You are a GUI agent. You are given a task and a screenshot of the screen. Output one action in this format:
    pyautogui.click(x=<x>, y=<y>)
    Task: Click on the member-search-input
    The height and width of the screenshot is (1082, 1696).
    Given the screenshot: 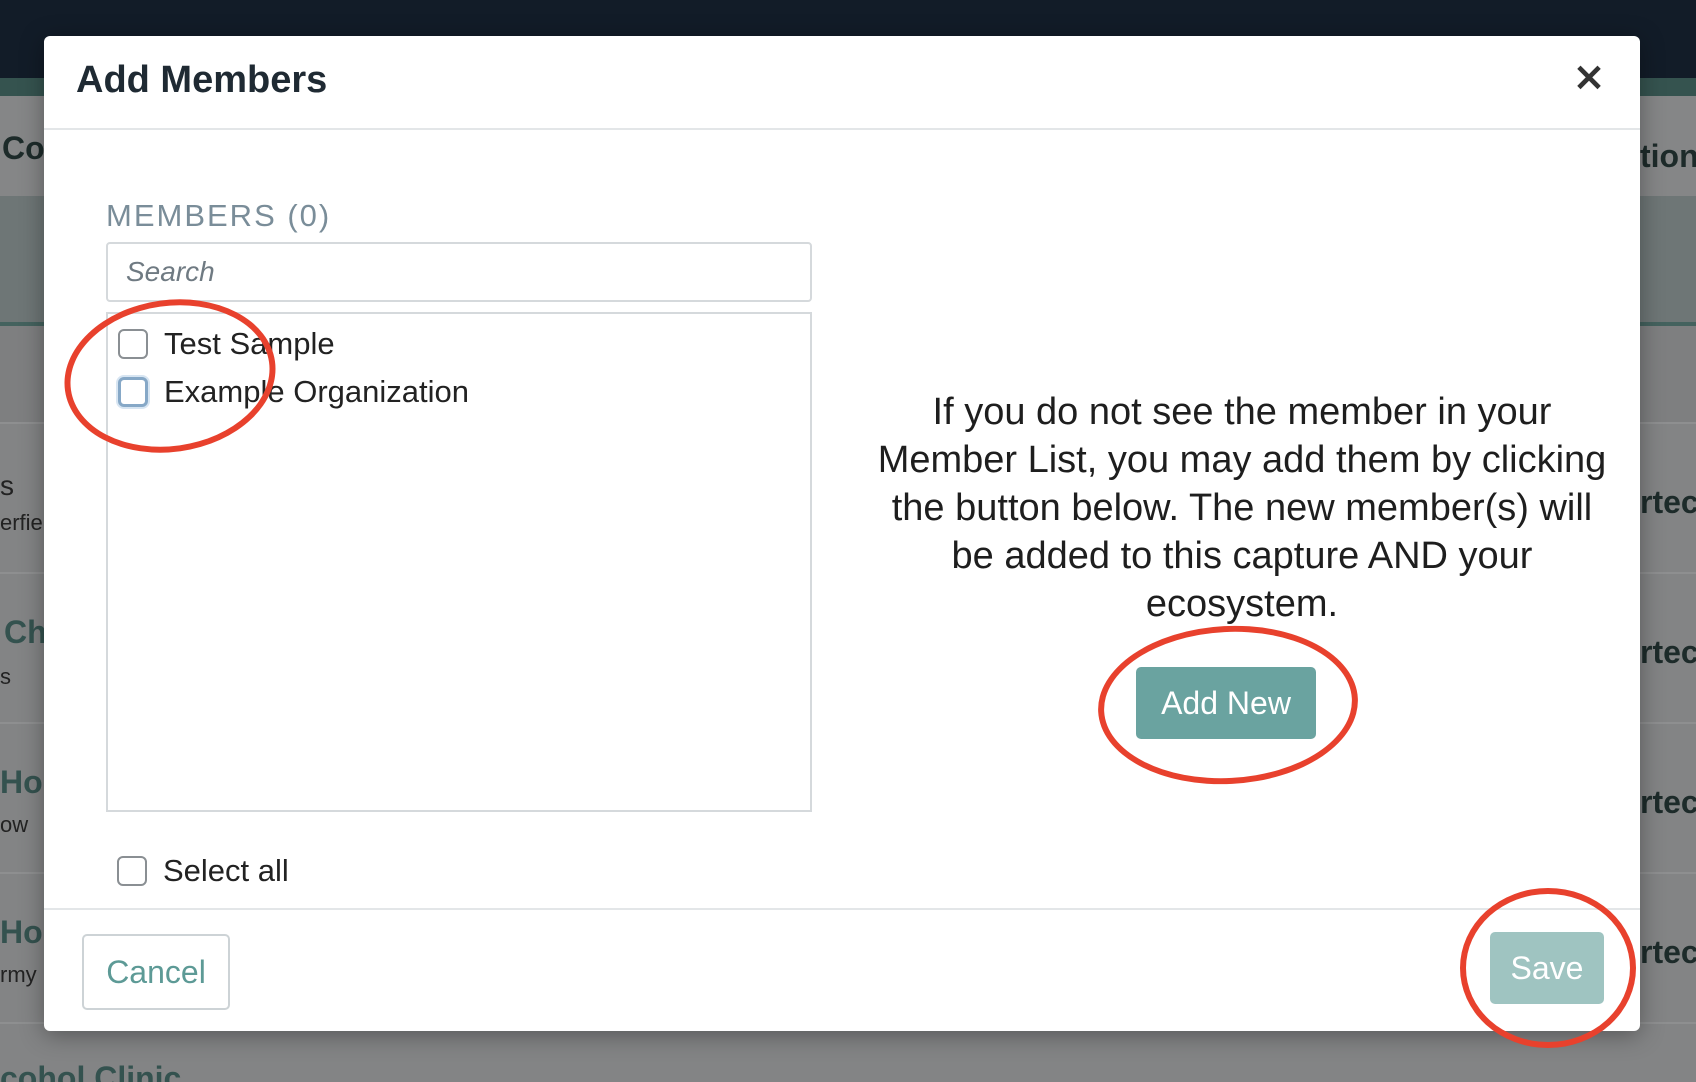 What is the action you would take?
    pyautogui.click(x=459, y=272)
    